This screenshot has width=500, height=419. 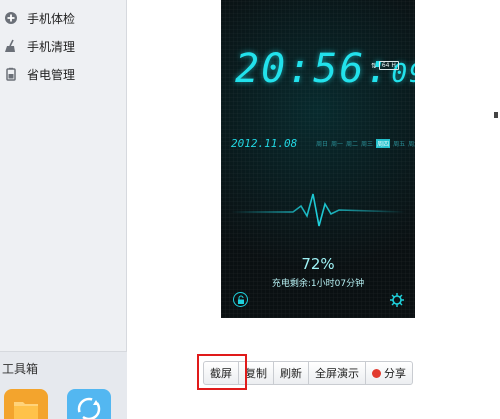 I want to click on weekday-label-active: 周四, so click(x=383, y=143).